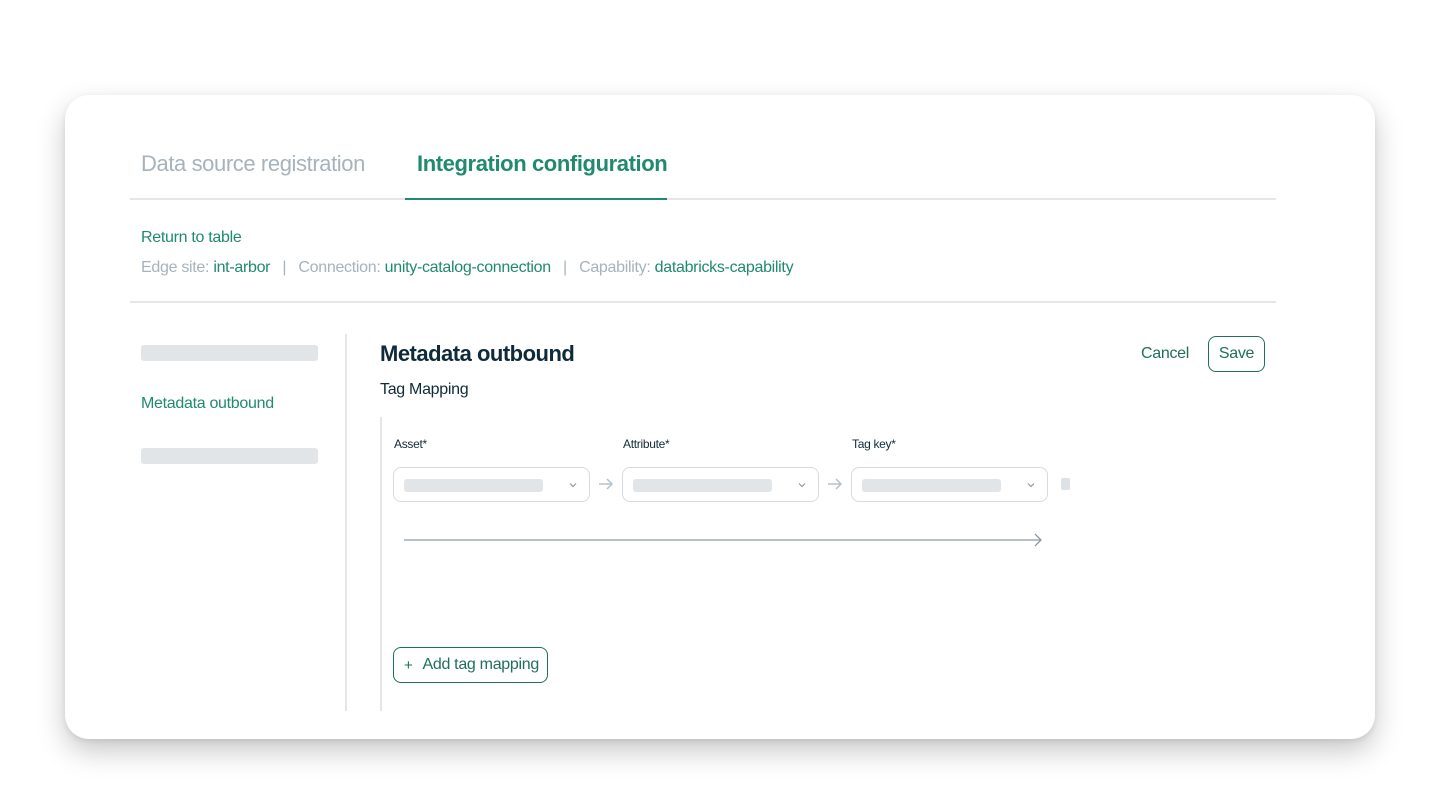 The image size is (1440, 810). What do you see at coordinates (542, 164) in the screenshot?
I see `tab-integration-configuration: Integration configuration` at bounding box center [542, 164].